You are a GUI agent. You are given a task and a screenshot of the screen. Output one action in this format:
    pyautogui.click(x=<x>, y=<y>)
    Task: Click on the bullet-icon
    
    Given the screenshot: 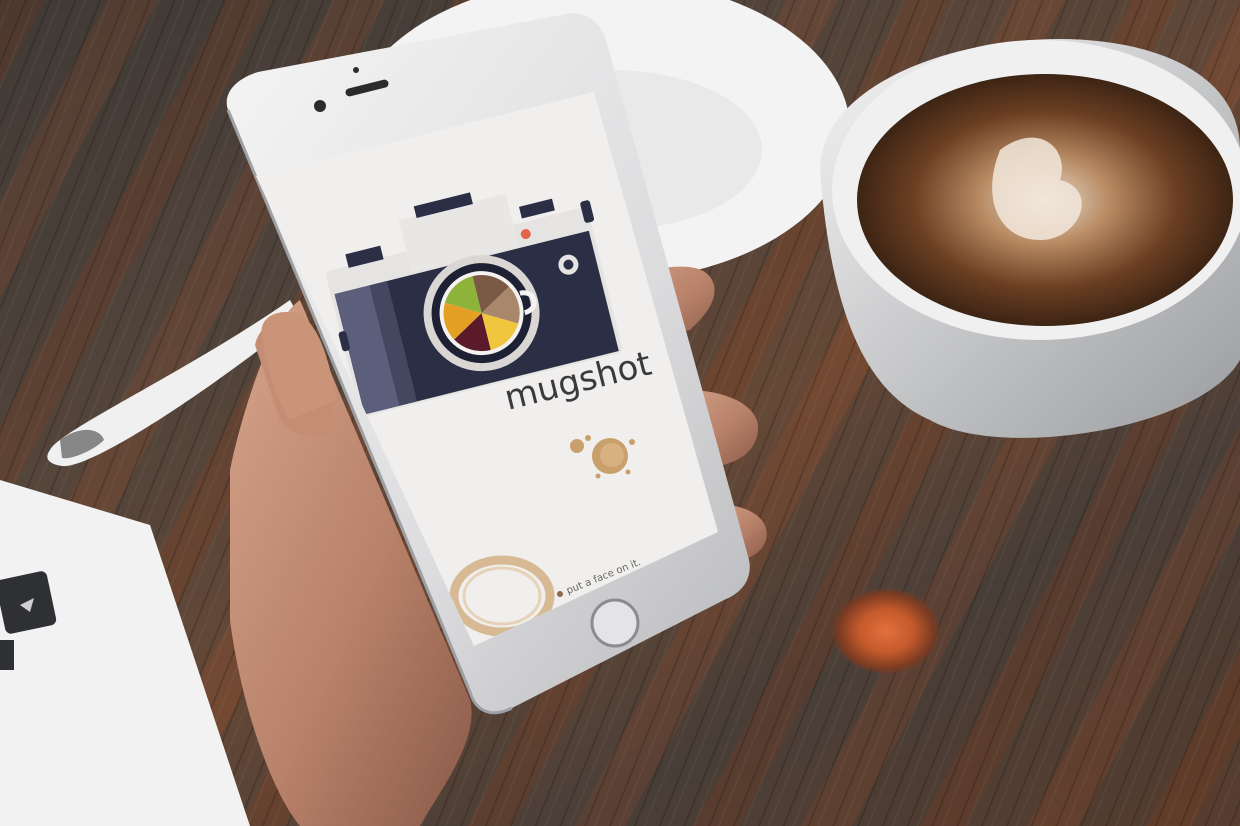 What is the action you would take?
    pyautogui.click(x=560, y=594)
    